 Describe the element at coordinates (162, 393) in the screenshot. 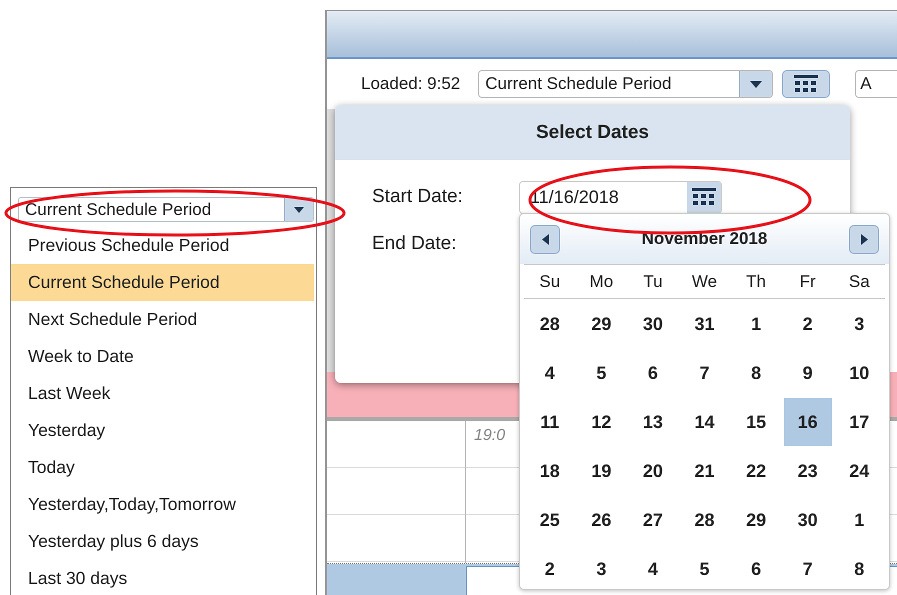

I see `dropdown-option: Last Week` at that location.